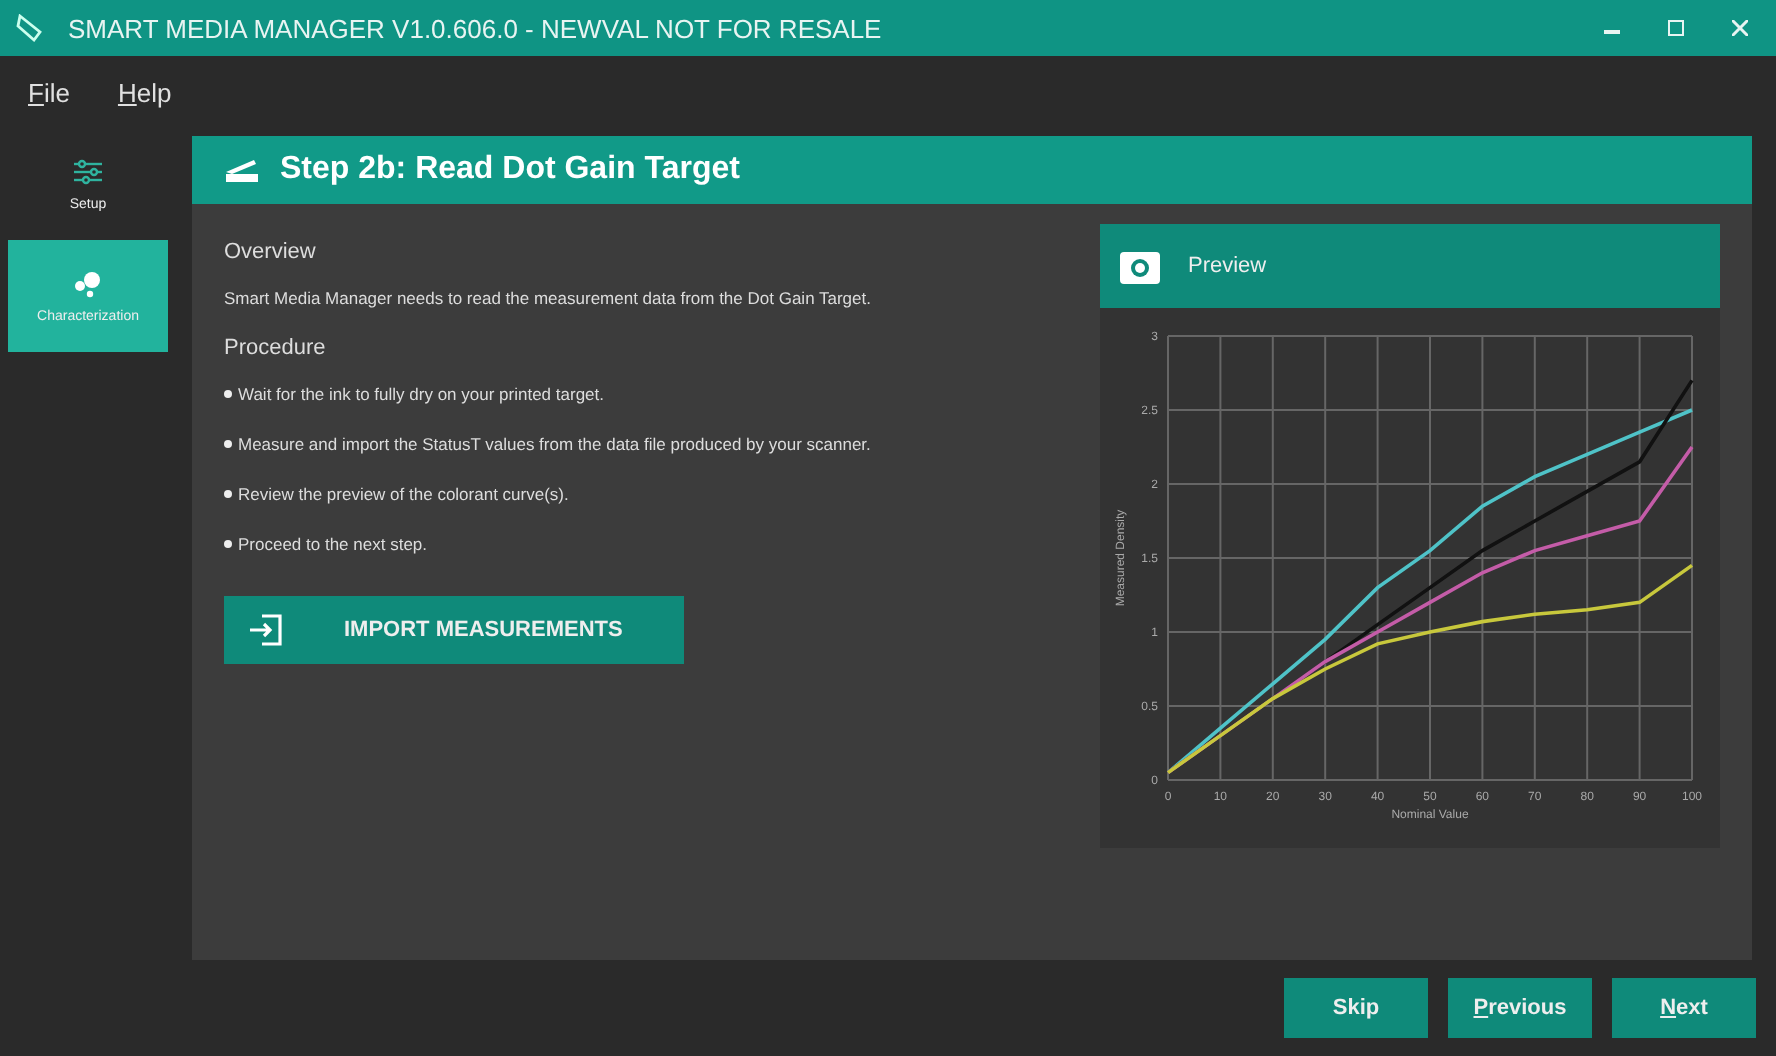  I want to click on procedure-step: Measure and import the StatusT values from the data file produced by your scanner., so click(554, 444).